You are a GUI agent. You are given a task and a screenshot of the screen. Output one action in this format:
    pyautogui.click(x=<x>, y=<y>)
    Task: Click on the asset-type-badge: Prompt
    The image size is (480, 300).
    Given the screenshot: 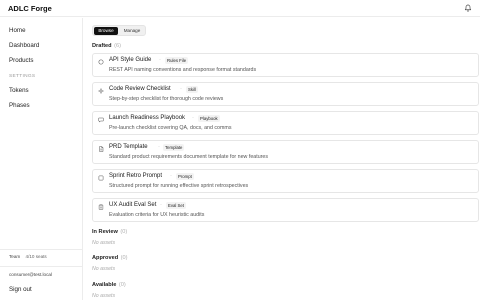 What is the action you would take?
    pyautogui.click(x=185, y=176)
    